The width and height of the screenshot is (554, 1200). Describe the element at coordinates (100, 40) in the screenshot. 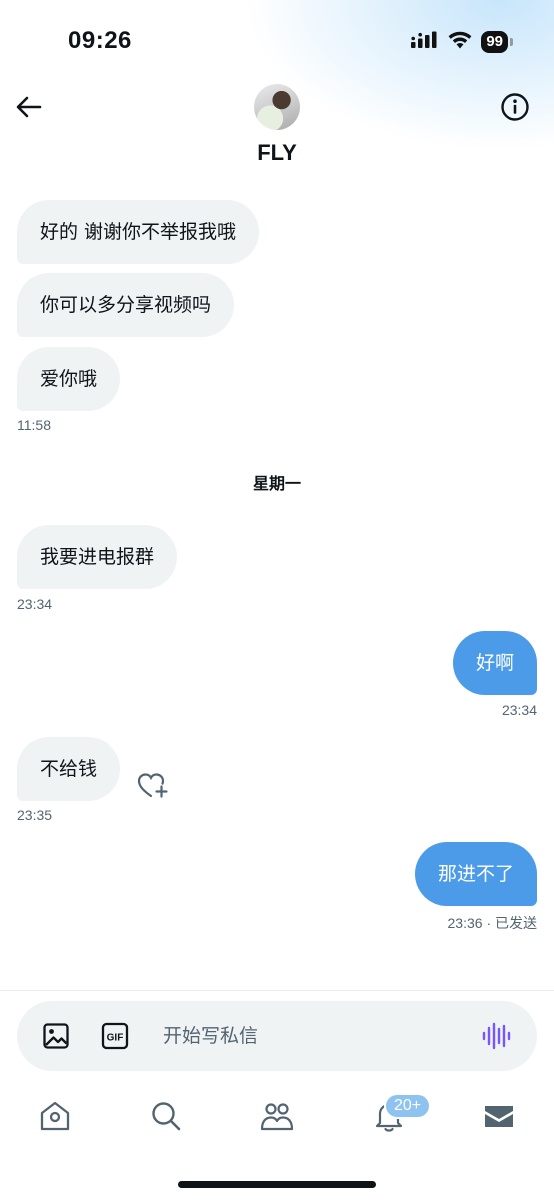

I see `status-time: 09:26` at that location.